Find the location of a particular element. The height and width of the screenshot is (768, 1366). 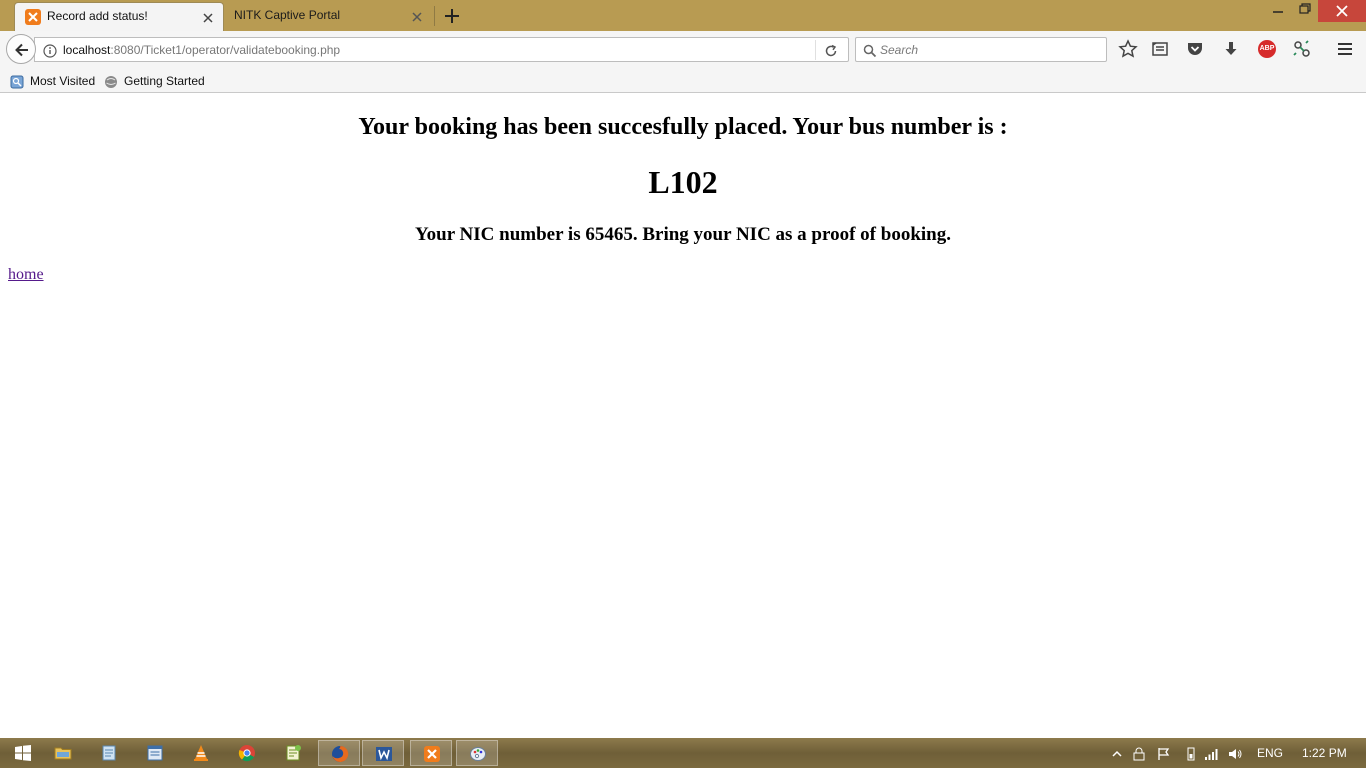

vlc-icon is located at coordinates (201, 753).